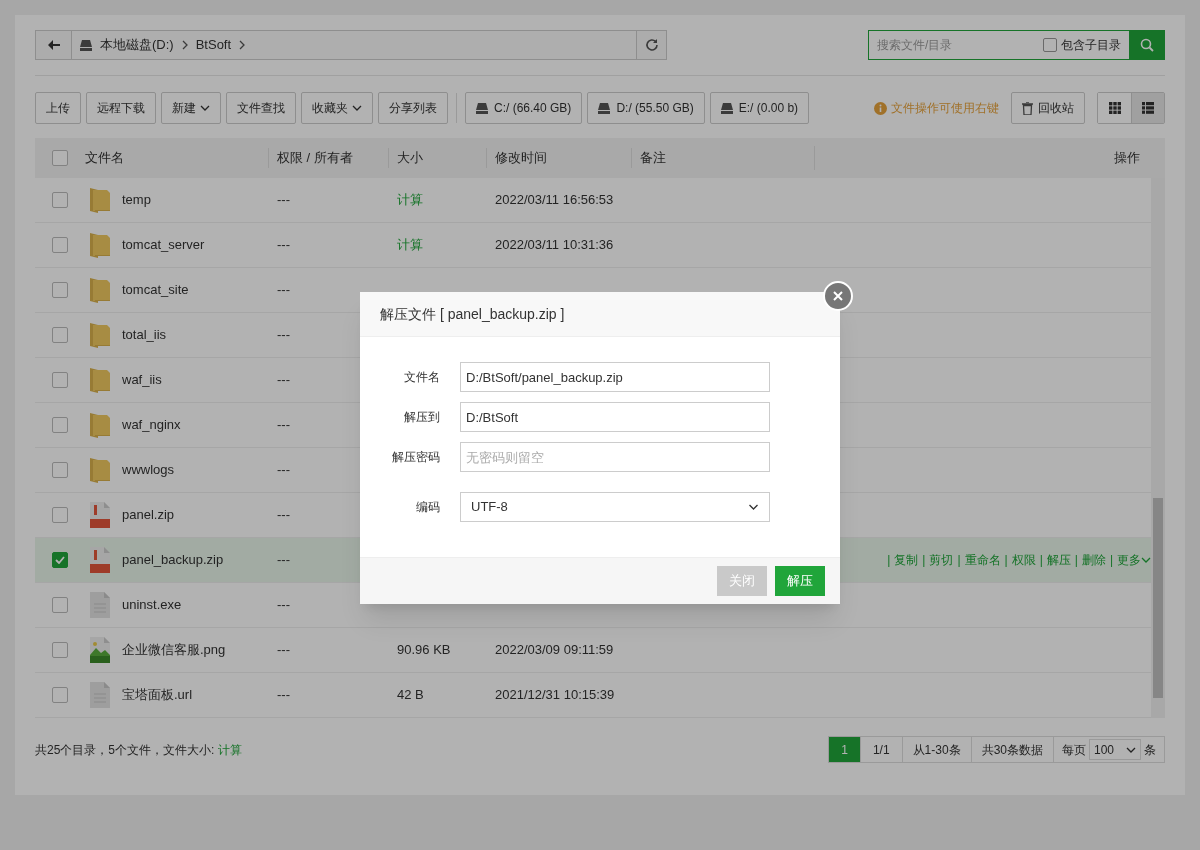  What do you see at coordinates (416, 457) in the screenshot?
I see `field-label: 解压密码` at bounding box center [416, 457].